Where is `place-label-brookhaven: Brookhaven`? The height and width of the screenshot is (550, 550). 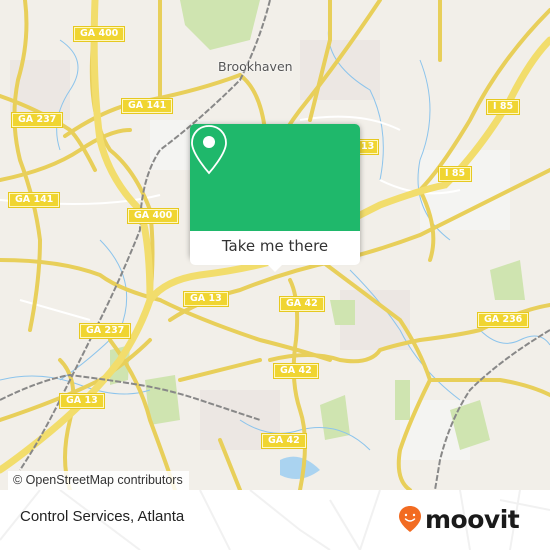 place-label-brookhaven: Brookhaven is located at coordinates (255, 66).